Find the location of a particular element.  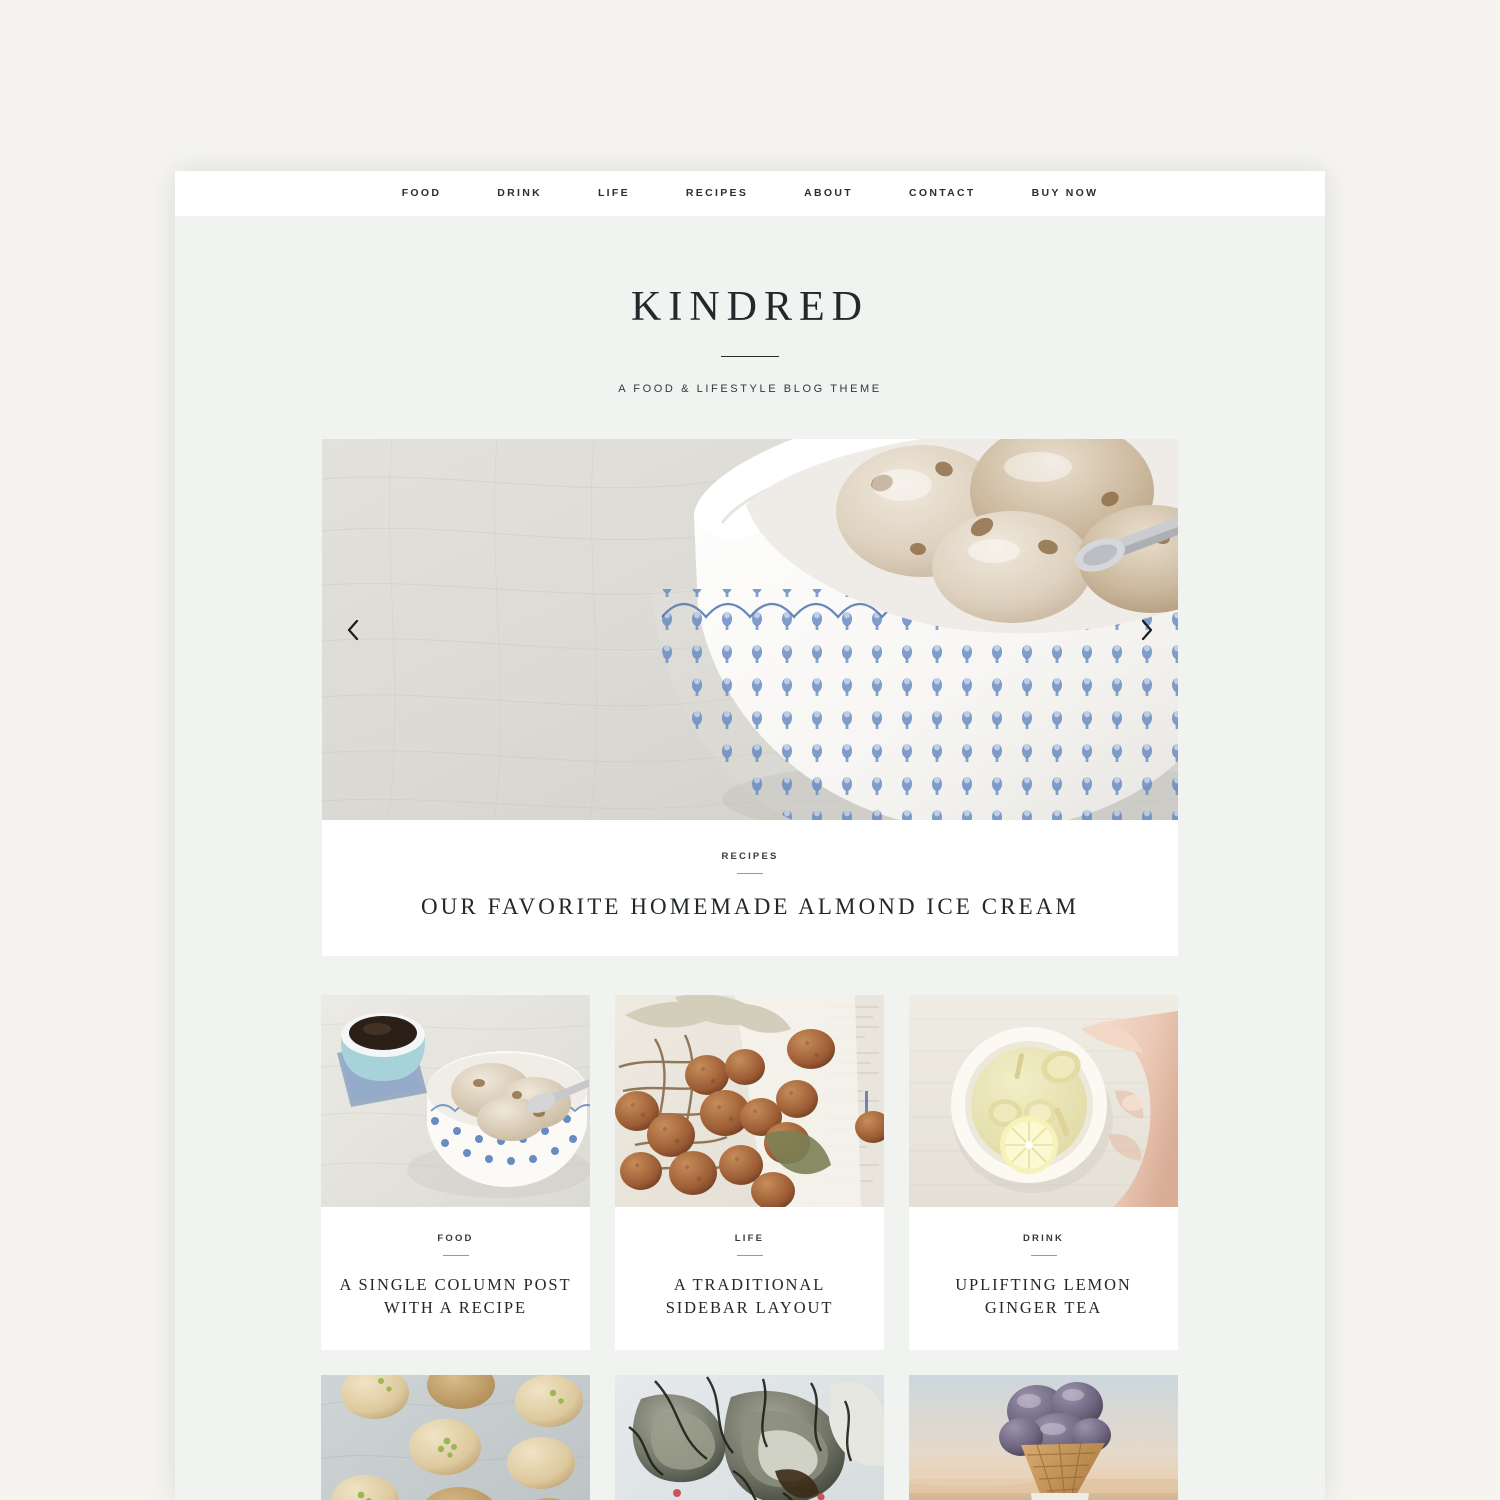

post-card: DRINK UPLIFTING LEMON GINGER TEA is located at coordinates (1043, 1172).